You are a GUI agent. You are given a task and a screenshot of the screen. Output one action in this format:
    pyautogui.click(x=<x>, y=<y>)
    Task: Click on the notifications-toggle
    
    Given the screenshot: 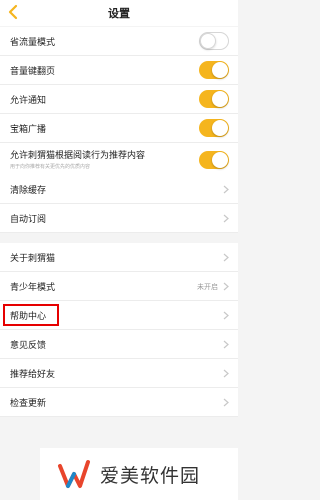 What is the action you would take?
    pyautogui.click(x=214, y=99)
    